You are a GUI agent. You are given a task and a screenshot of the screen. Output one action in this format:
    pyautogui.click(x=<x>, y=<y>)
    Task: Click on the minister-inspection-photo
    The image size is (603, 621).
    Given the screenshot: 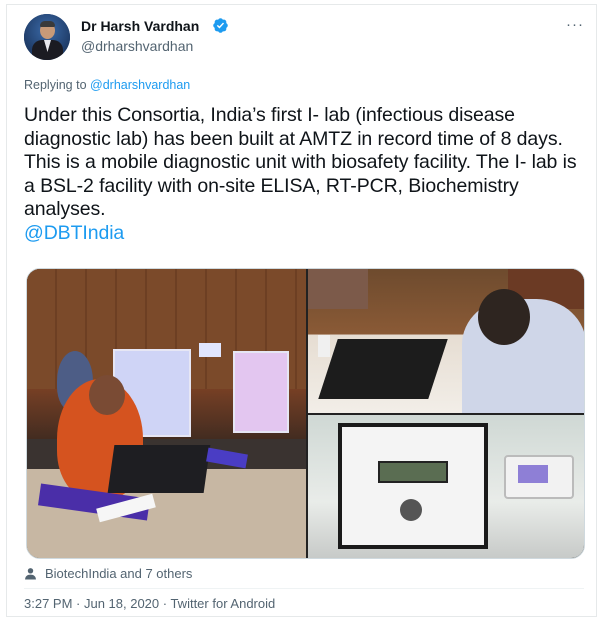 What is the action you would take?
    pyautogui.click(x=446, y=341)
    